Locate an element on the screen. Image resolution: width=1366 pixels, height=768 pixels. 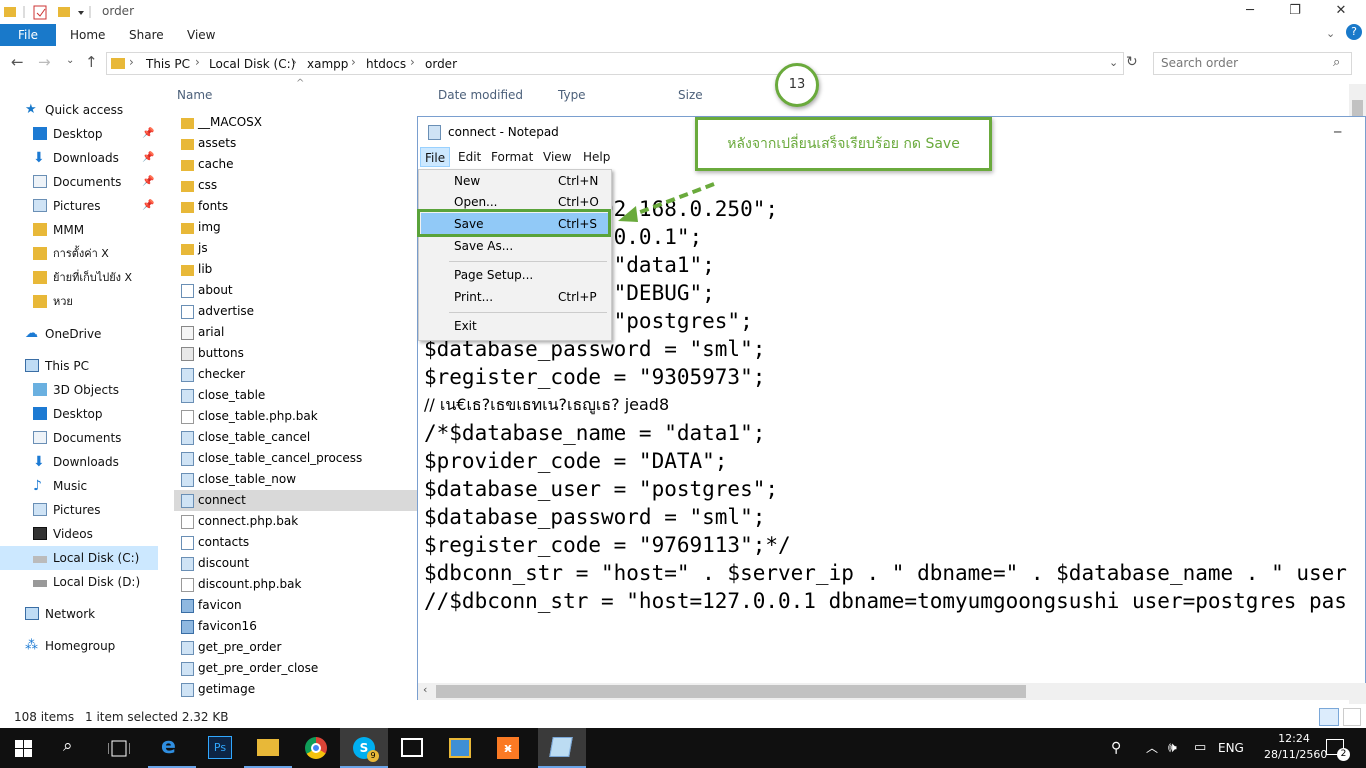
taskbar-xampp-icon: ӿ is located at coordinates (508, 748).